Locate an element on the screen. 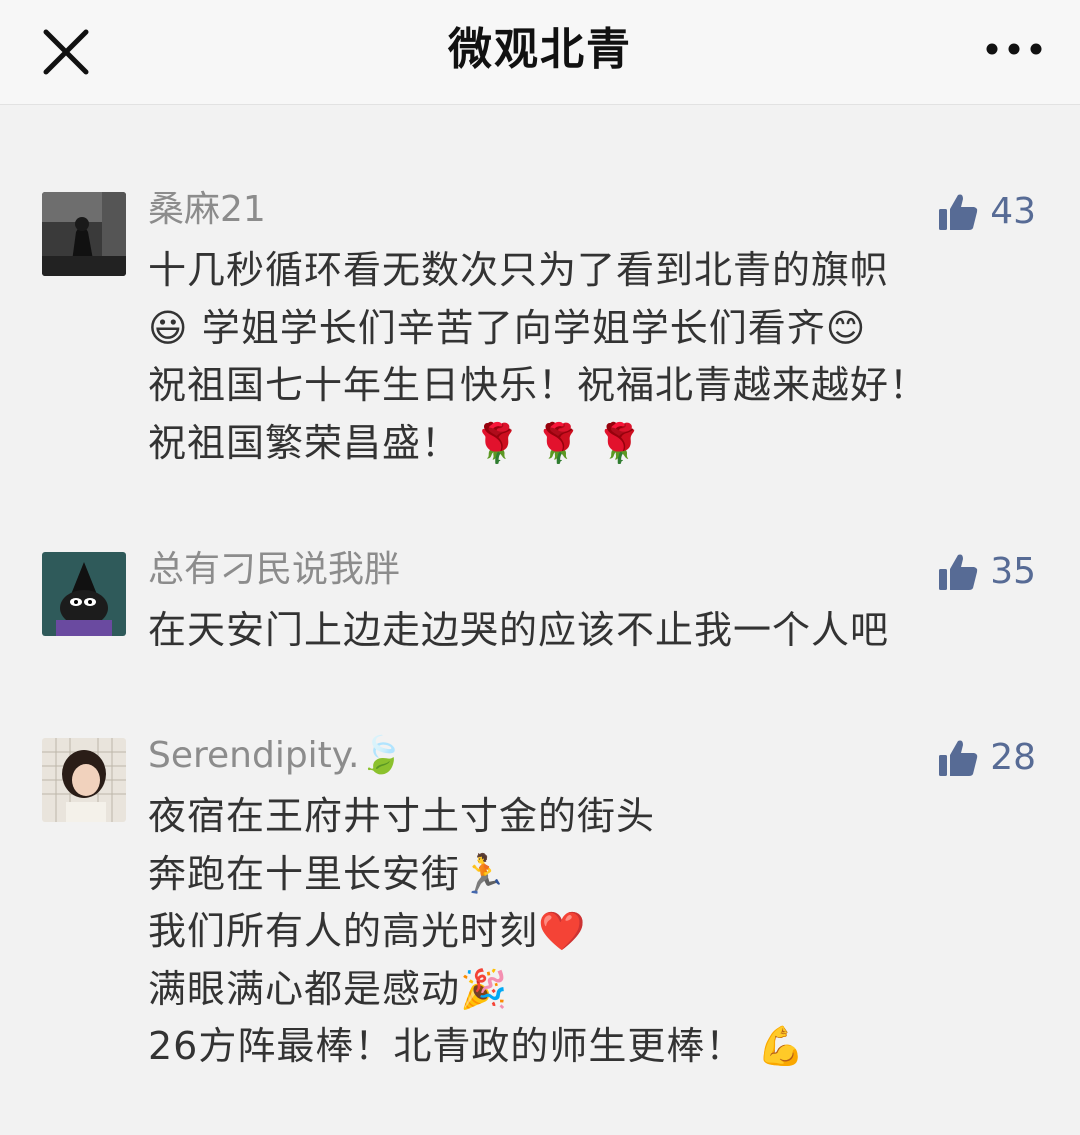 The height and width of the screenshot is (1135, 1080). top-bar: 微观北青 is located at coordinates (540, 52).